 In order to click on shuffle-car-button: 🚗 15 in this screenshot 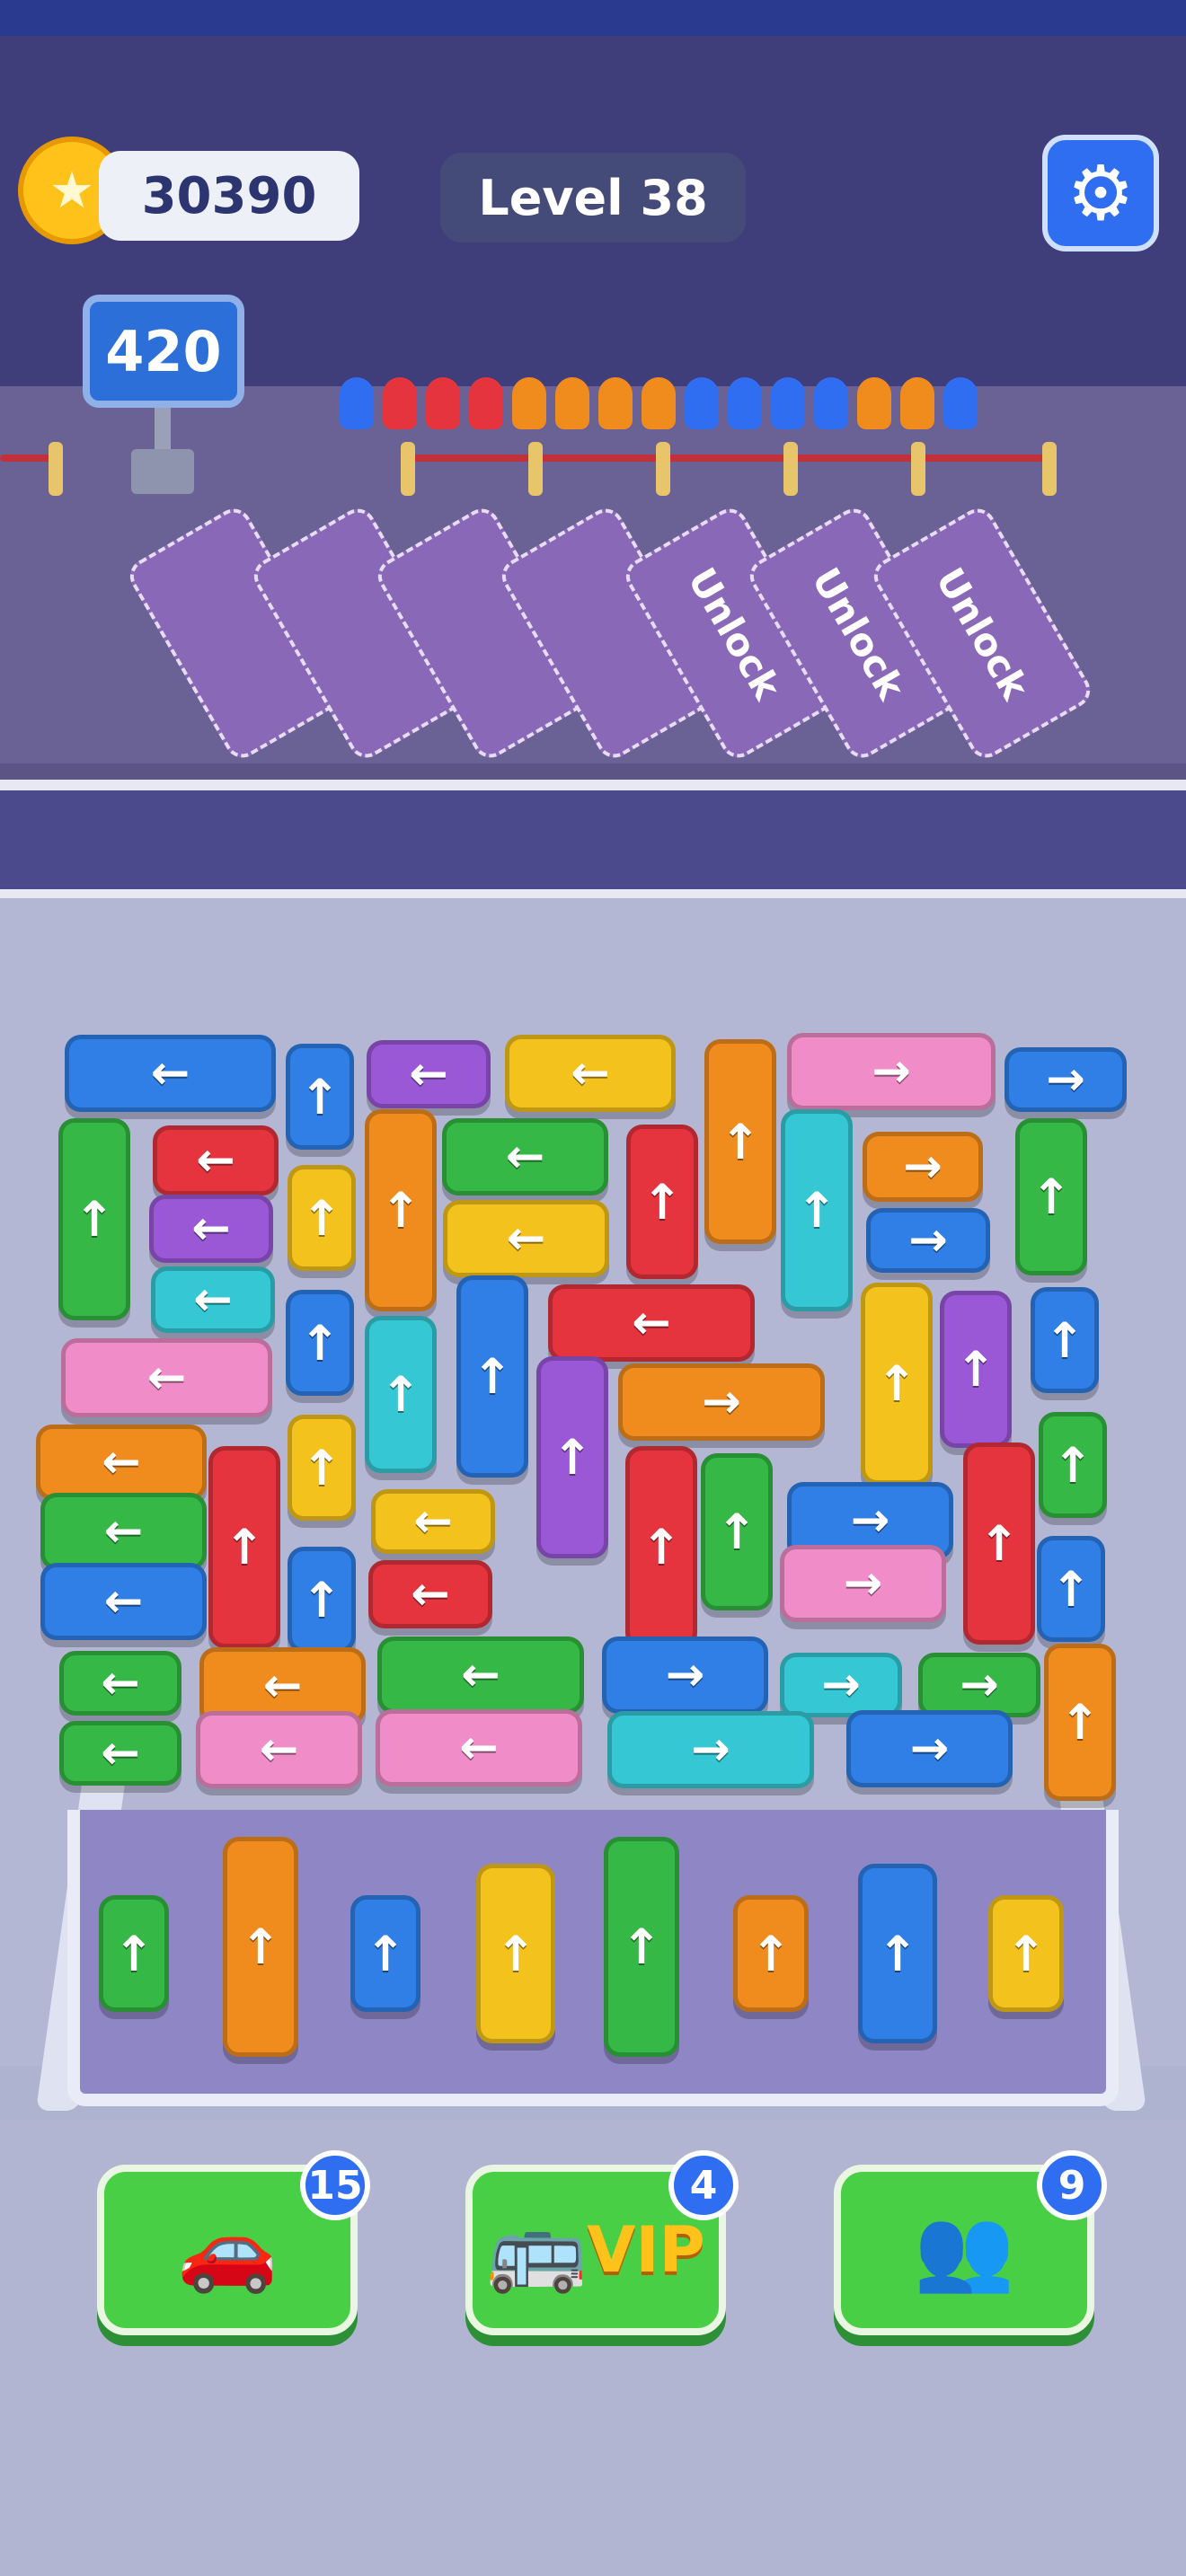, I will do `click(234, 2242)`.